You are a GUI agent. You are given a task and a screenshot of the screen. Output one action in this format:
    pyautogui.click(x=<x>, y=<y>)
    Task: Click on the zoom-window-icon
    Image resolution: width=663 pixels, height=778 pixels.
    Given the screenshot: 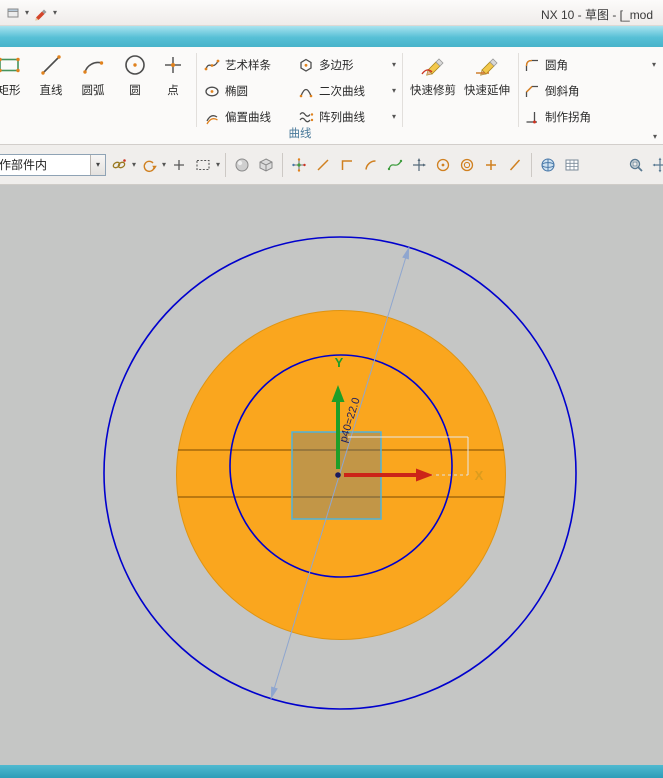 What is the action you would take?
    pyautogui.click(x=636, y=165)
    